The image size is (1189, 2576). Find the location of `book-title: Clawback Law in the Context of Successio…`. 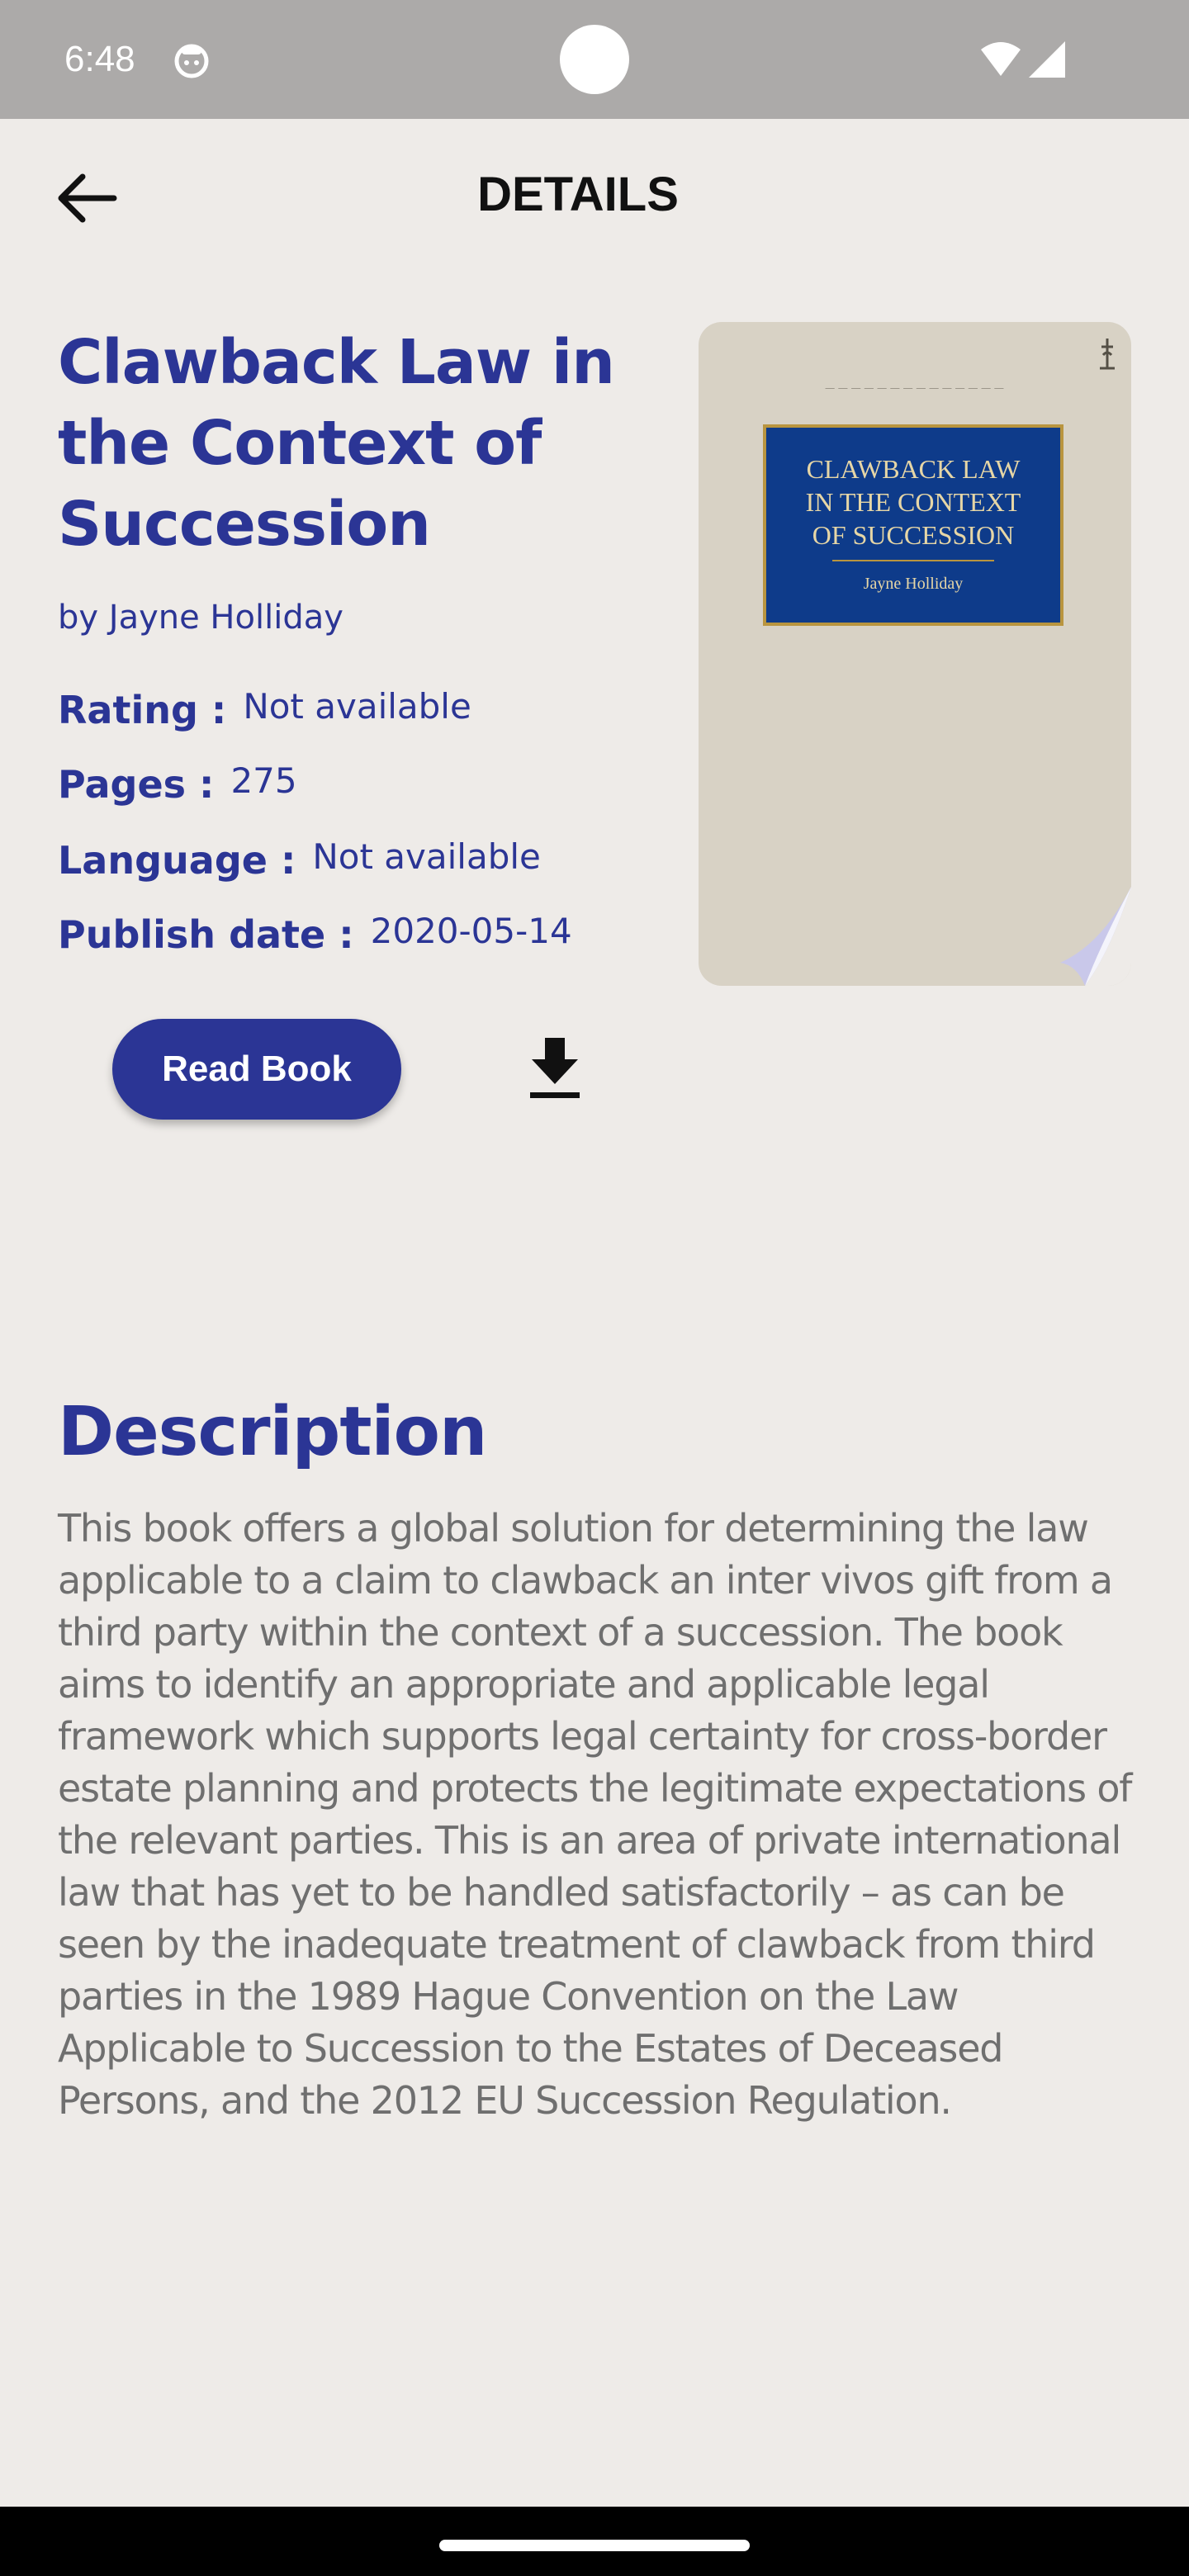

book-title: Clawback Law in the Context of Successio… is located at coordinates (336, 443).